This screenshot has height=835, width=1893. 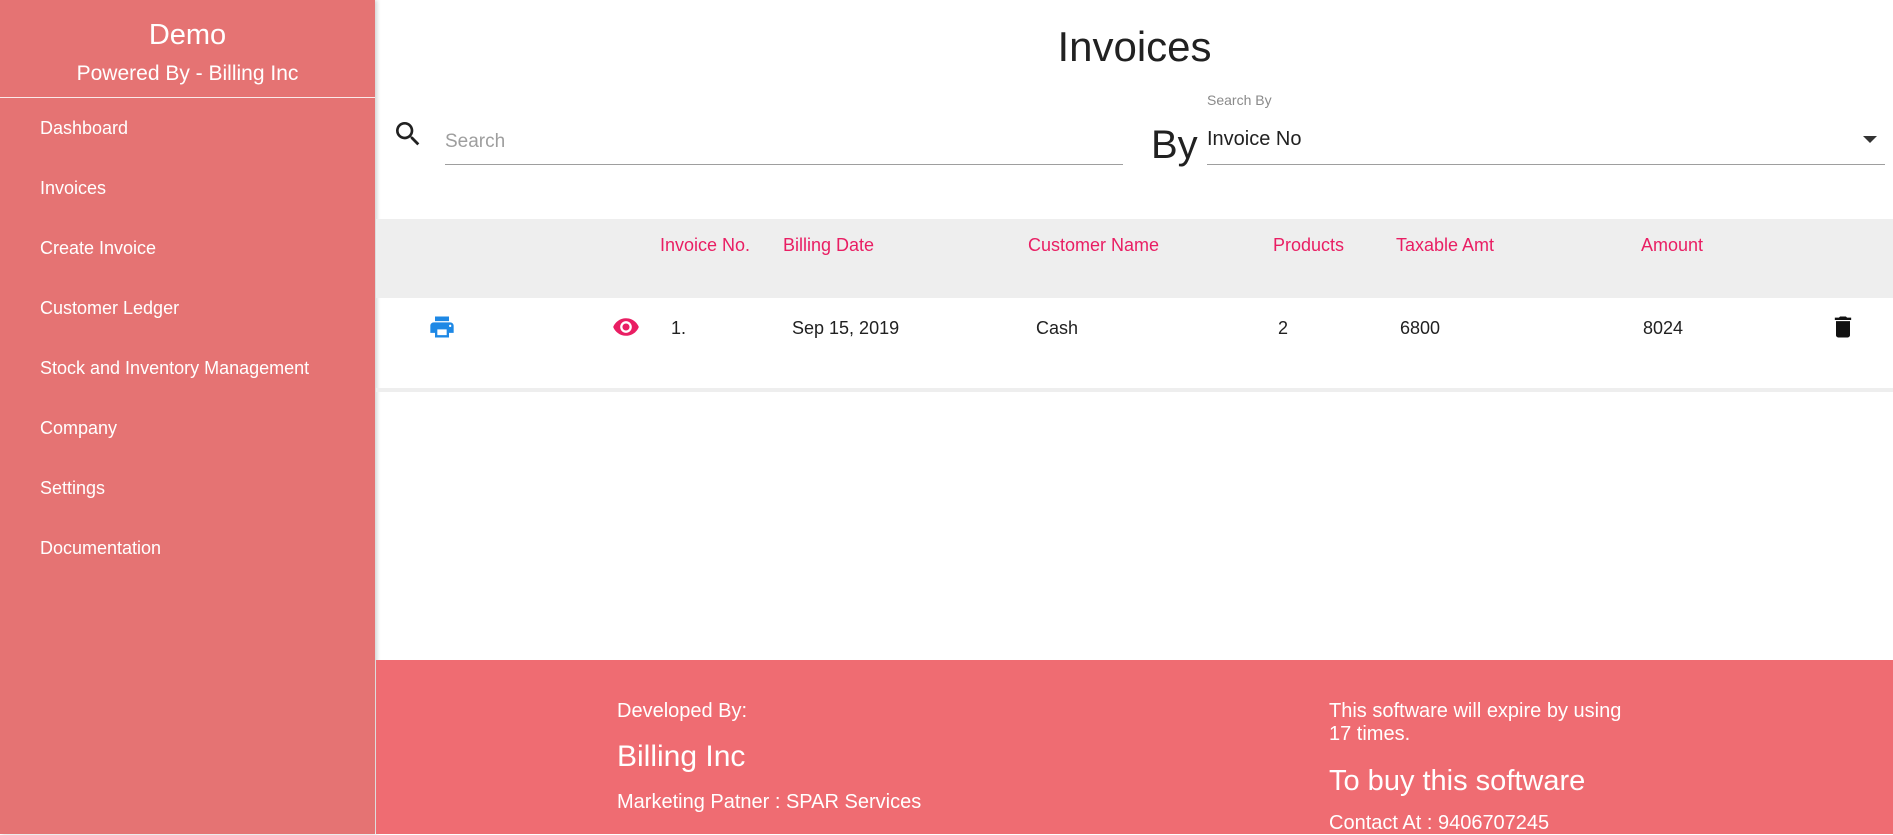 What do you see at coordinates (1134, 345) in the screenshot?
I see `table-row: 1. Sep 15, 2019 Cash 2 6800 8024` at bounding box center [1134, 345].